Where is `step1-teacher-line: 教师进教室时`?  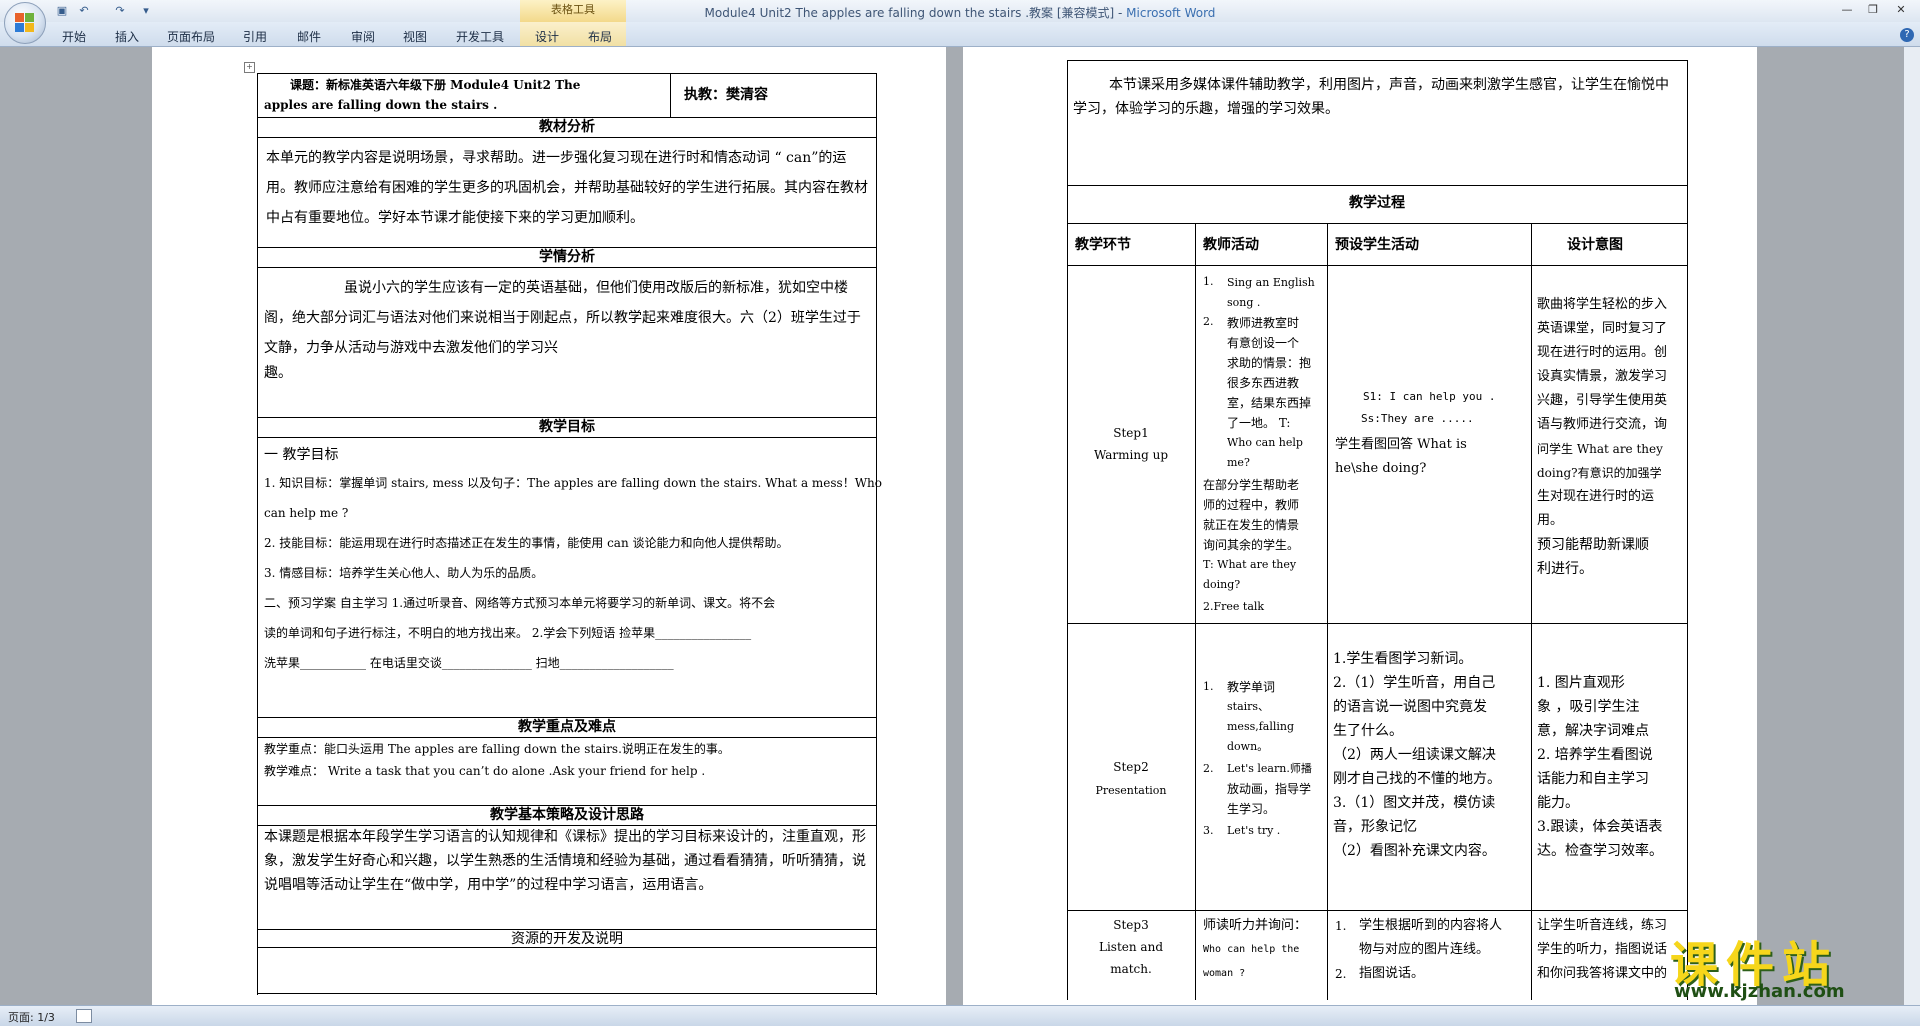
step1-teacher-line: 教师进教室时 is located at coordinates (1263, 323).